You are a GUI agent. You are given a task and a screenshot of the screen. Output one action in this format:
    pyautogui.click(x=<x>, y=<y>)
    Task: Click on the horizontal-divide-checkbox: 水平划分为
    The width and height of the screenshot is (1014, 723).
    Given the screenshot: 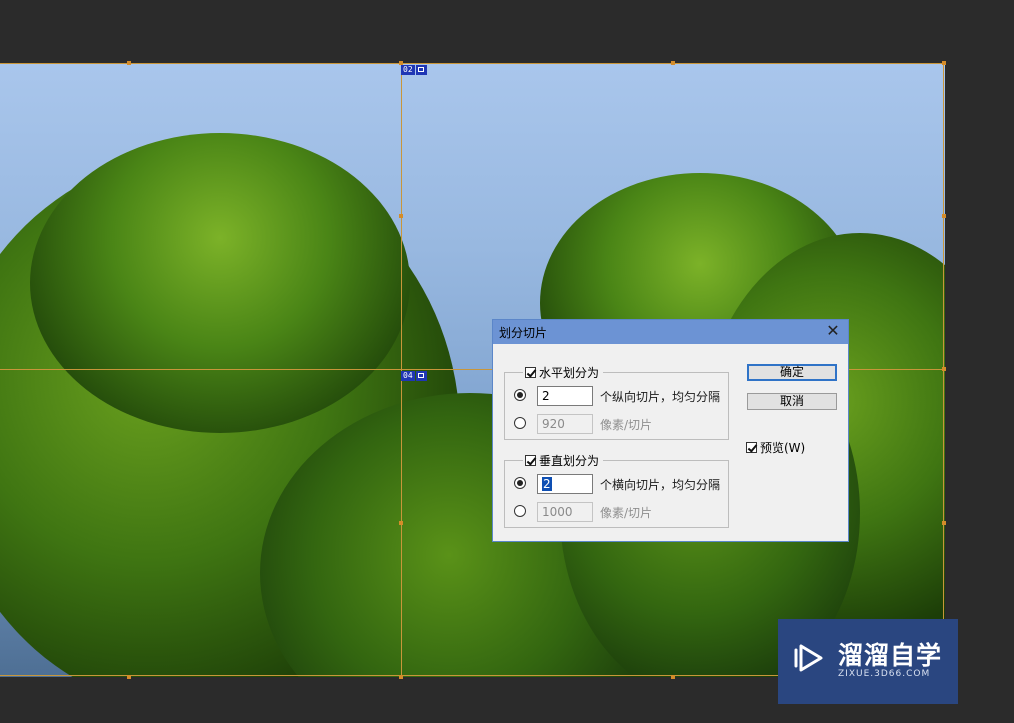 What is the action you would take?
    pyautogui.click(x=563, y=372)
    